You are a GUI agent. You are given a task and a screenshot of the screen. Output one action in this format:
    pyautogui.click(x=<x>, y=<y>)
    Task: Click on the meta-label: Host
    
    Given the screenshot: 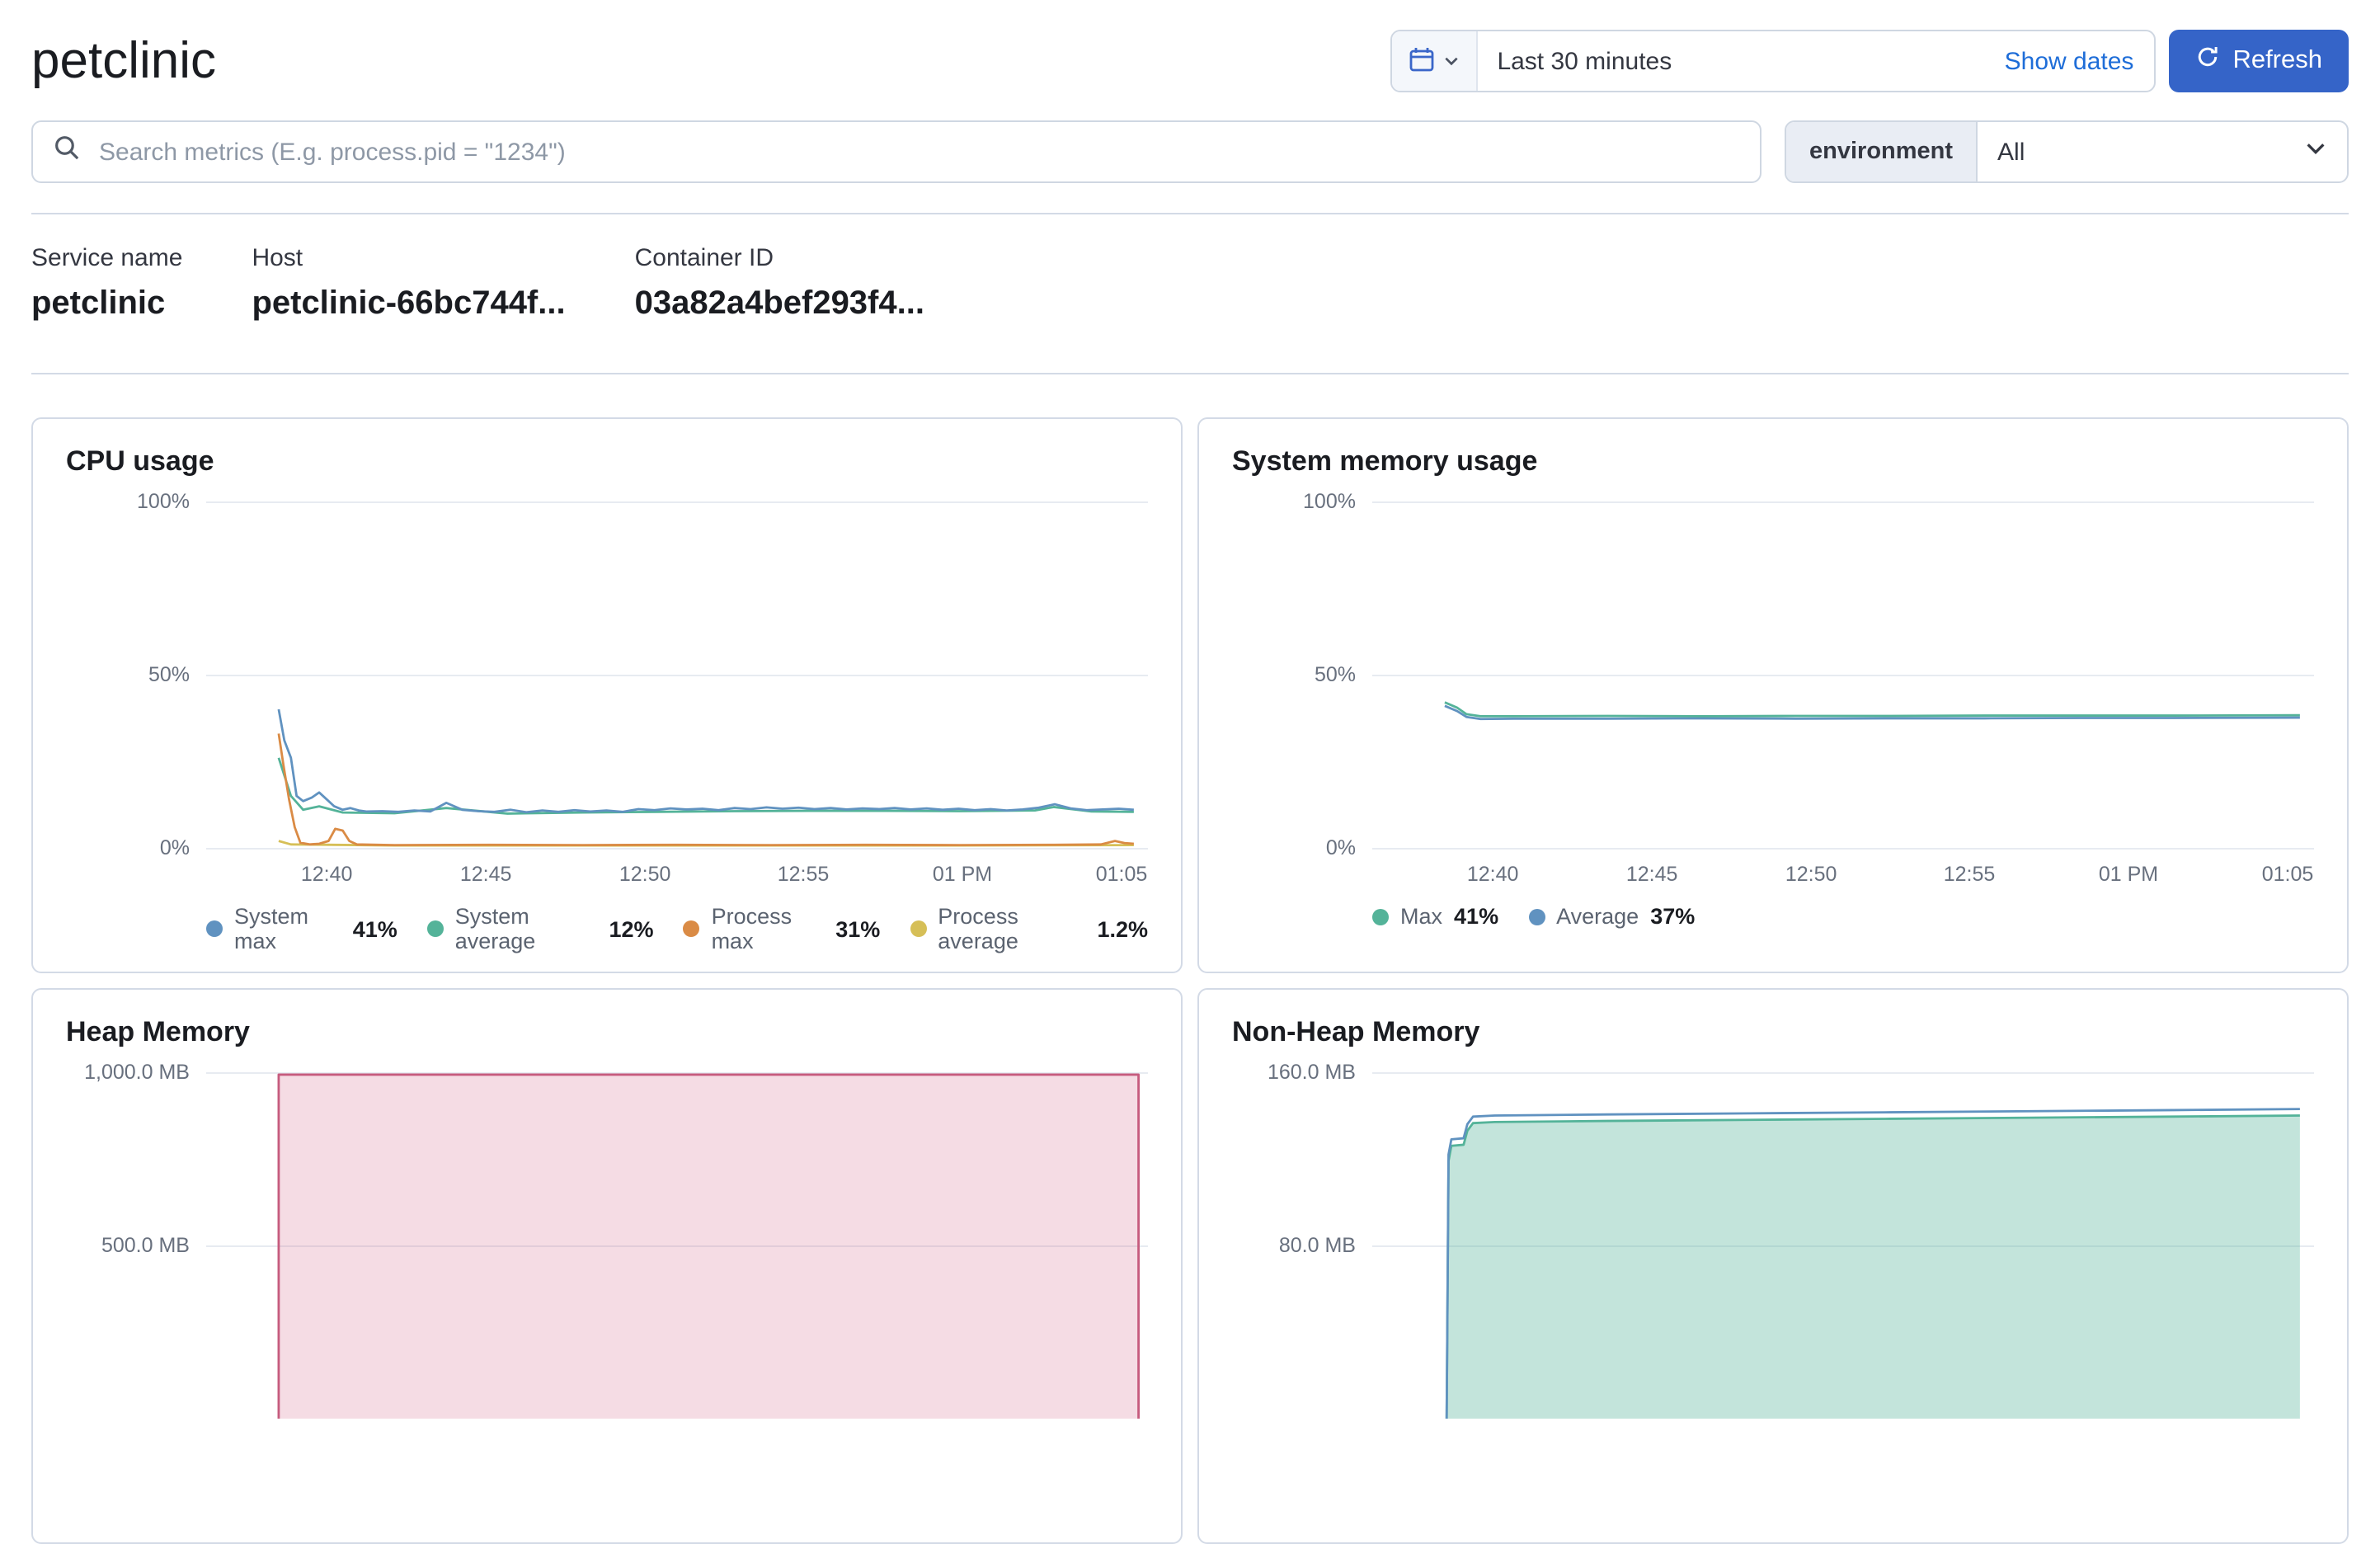 What is the action you would take?
    pyautogui.click(x=277, y=258)
    